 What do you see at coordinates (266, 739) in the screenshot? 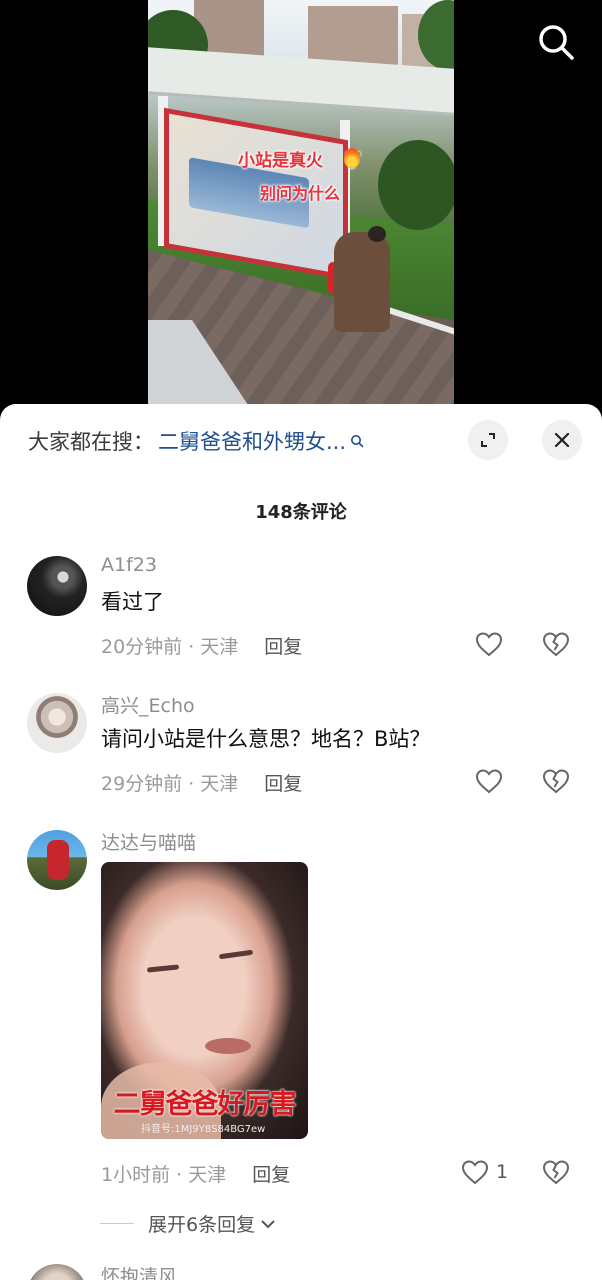
I see `comment-text: 请问小站是什么意思？地名？B站？` at bounding box center [266, 739].